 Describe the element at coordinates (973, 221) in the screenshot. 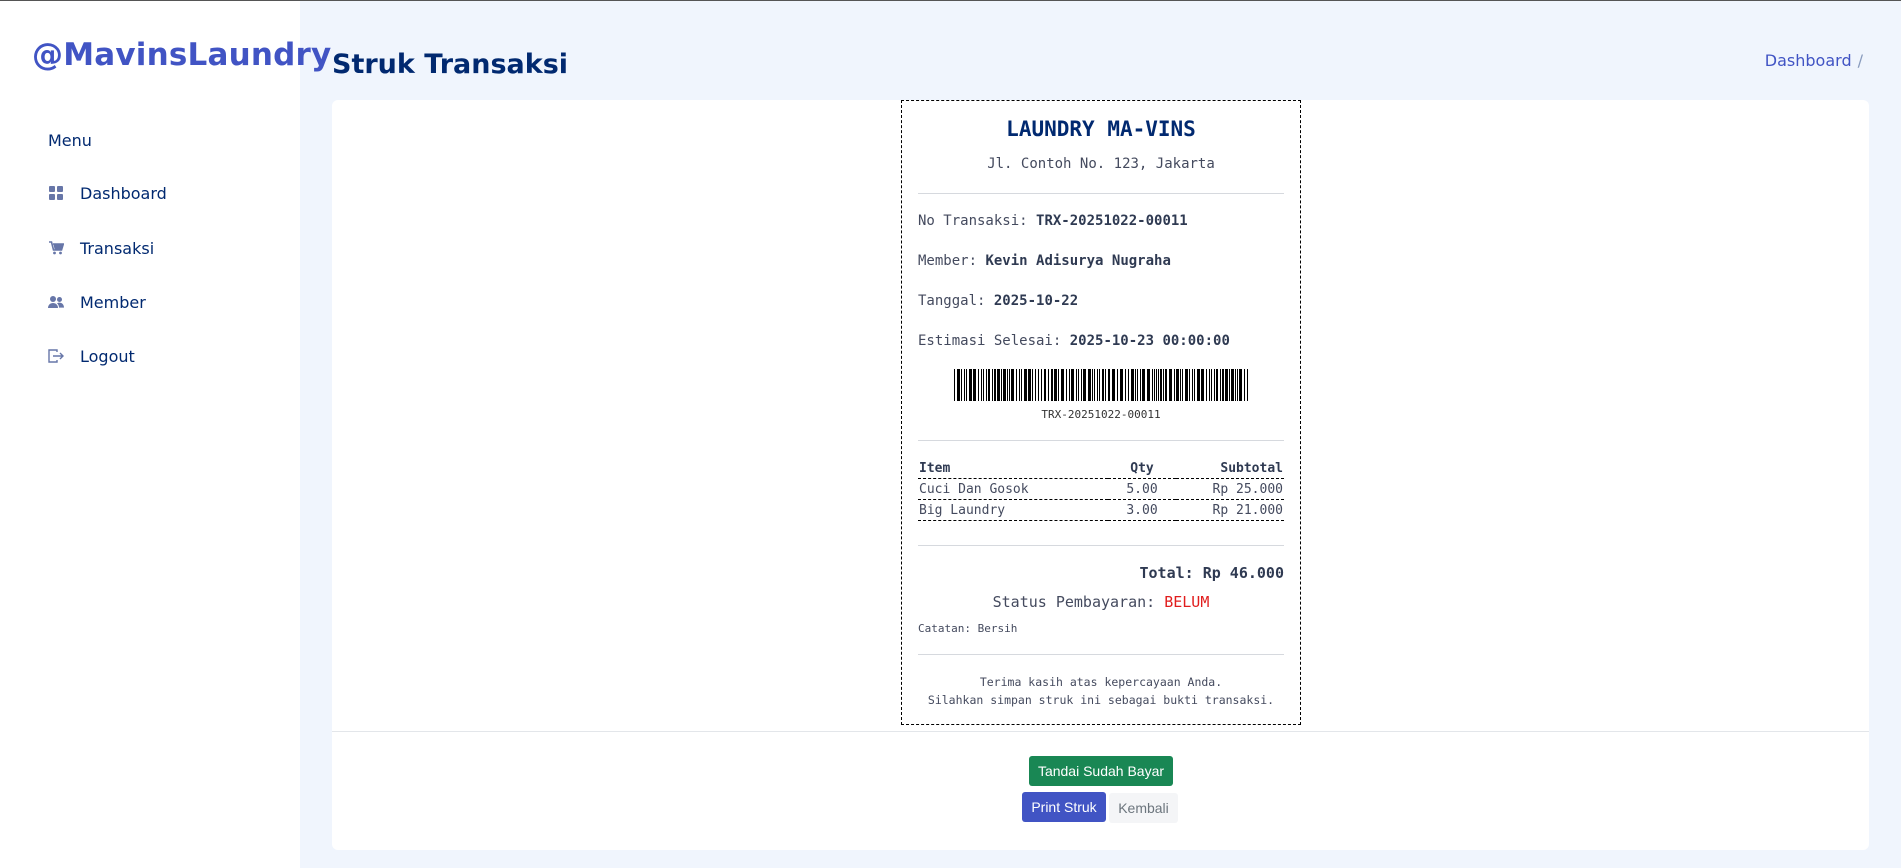

I see `transaction-number-label: No Transaksi:` at that location.